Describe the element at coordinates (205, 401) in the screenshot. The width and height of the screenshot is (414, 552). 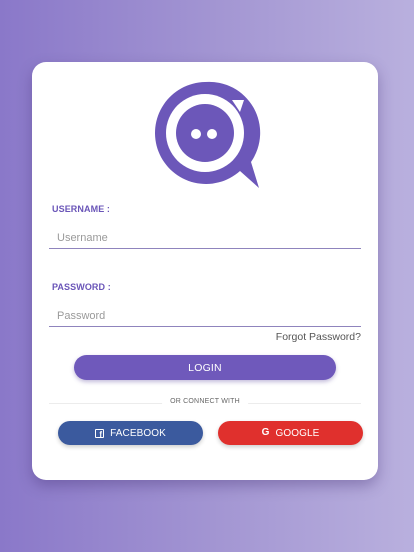
I see `or-connect-with-text: OR CONNECT WITH` at that location.